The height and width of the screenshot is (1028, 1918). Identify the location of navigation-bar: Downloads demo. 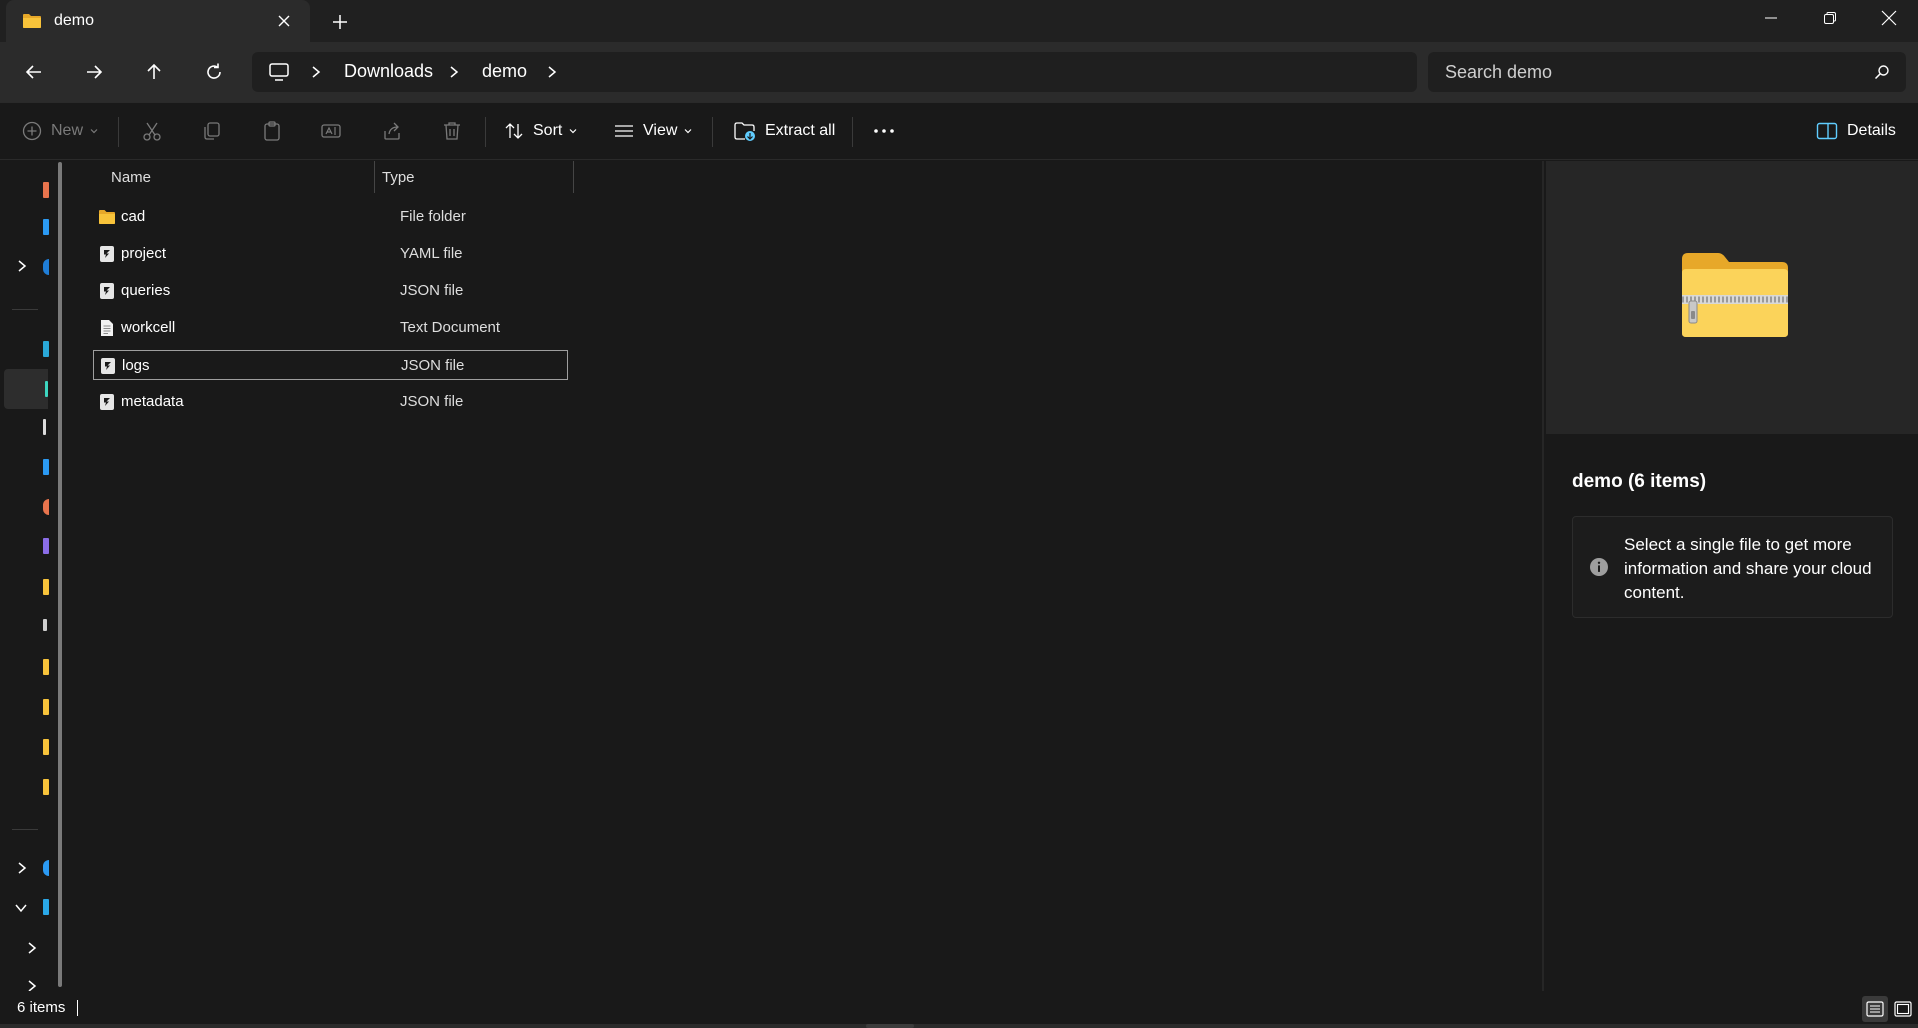
(959, 72).